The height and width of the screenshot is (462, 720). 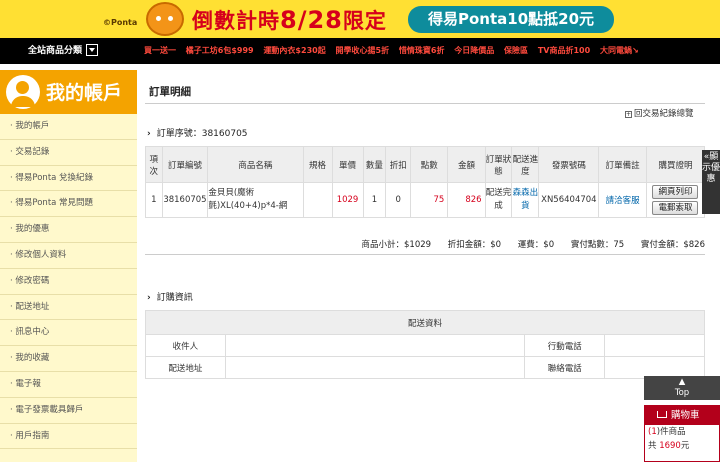 I want to click on up-arrow-icon: ▲, so click(x=682, y=382).